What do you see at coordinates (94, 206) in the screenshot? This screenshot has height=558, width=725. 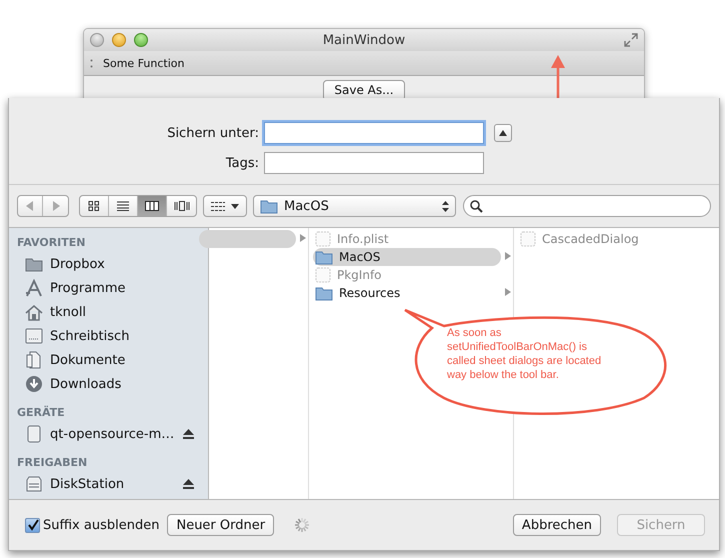 I see `grid-icon` at bounding box center [94, 206].